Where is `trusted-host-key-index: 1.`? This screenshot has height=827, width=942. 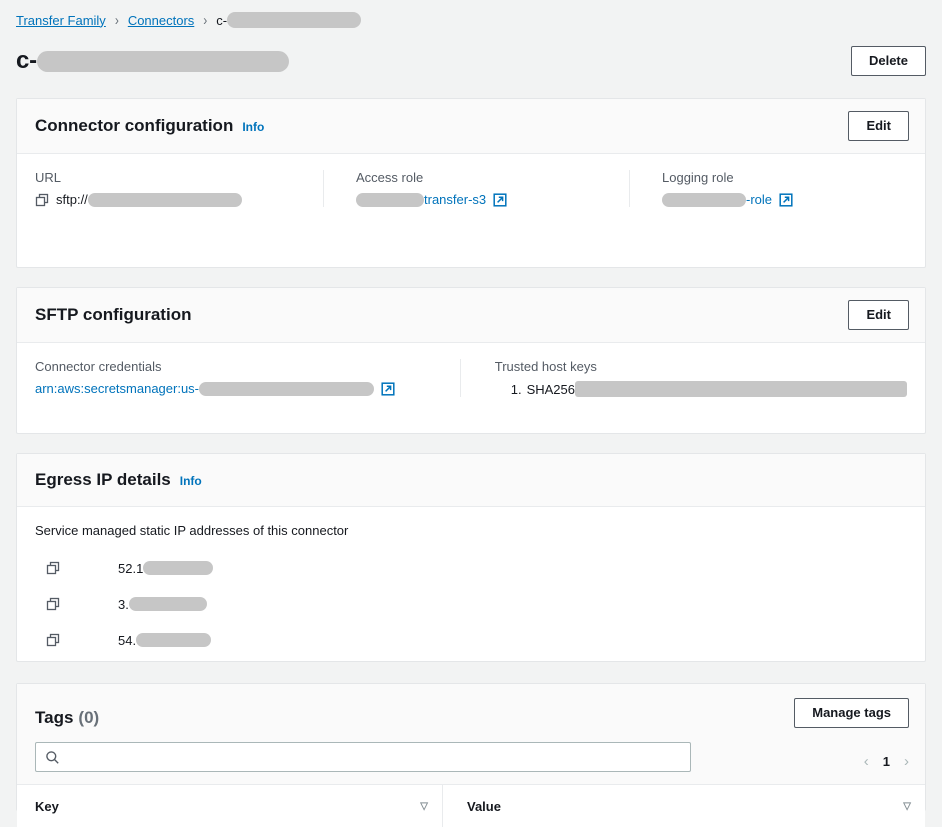 trusted-host-key-index: 1. is located at coordinates (516, 389).